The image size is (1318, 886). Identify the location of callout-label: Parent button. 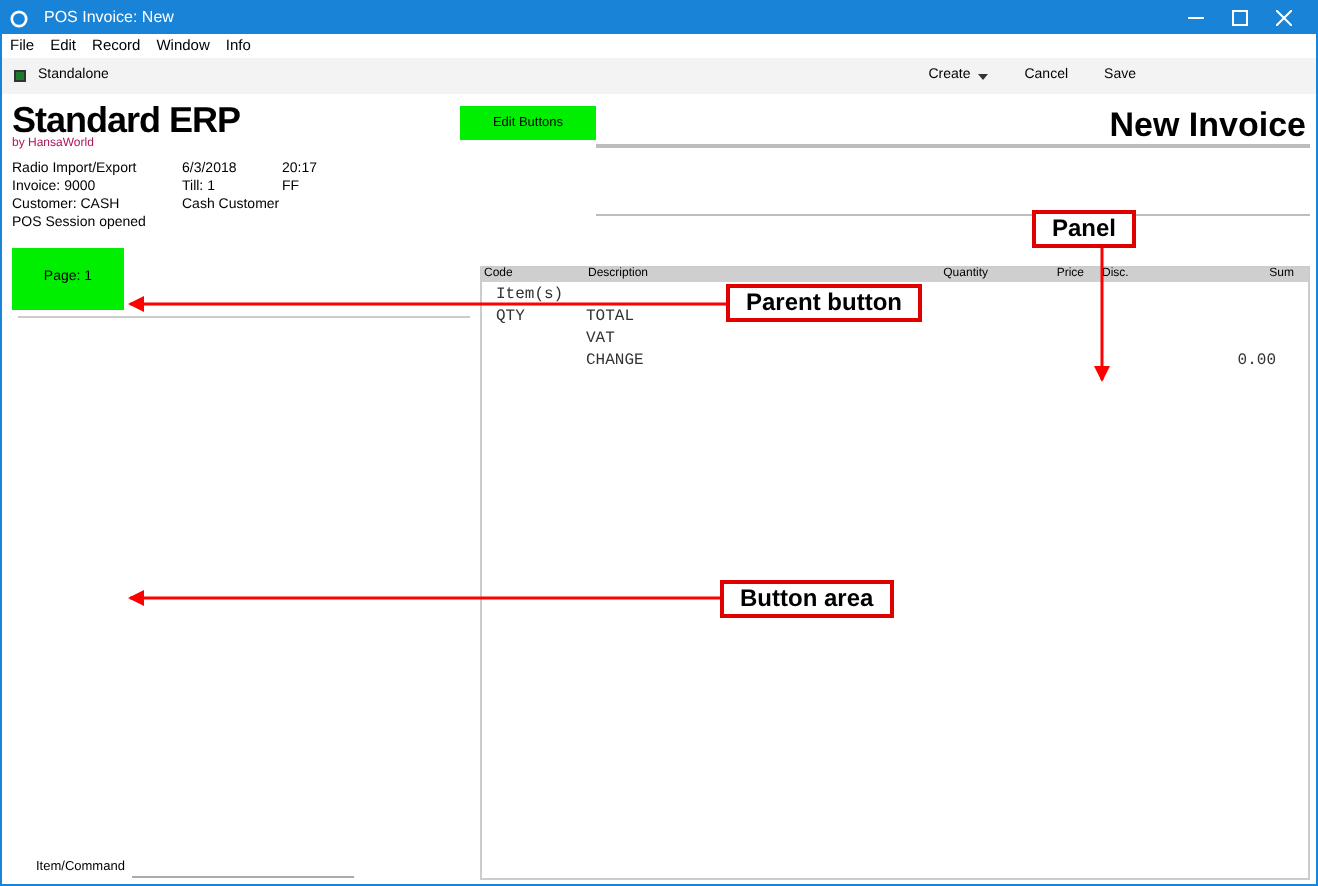
(824, 303).